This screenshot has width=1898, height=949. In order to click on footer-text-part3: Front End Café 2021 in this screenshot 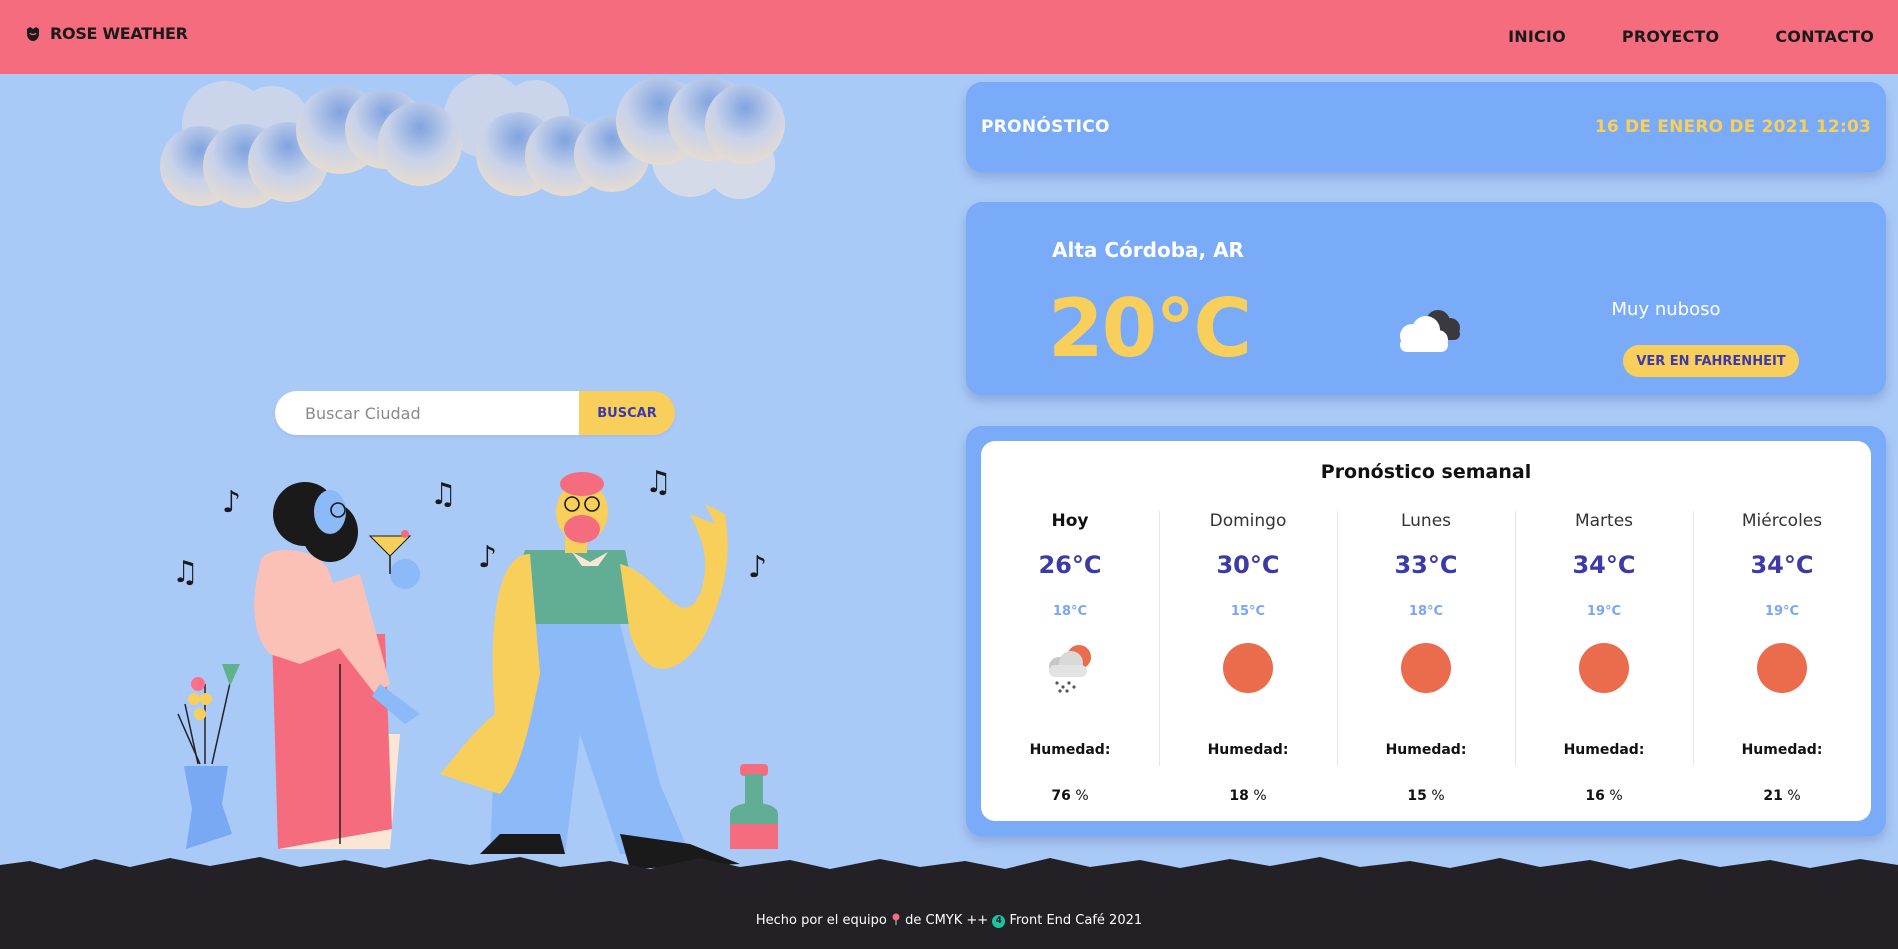, I will do `click(1076, 920)`.